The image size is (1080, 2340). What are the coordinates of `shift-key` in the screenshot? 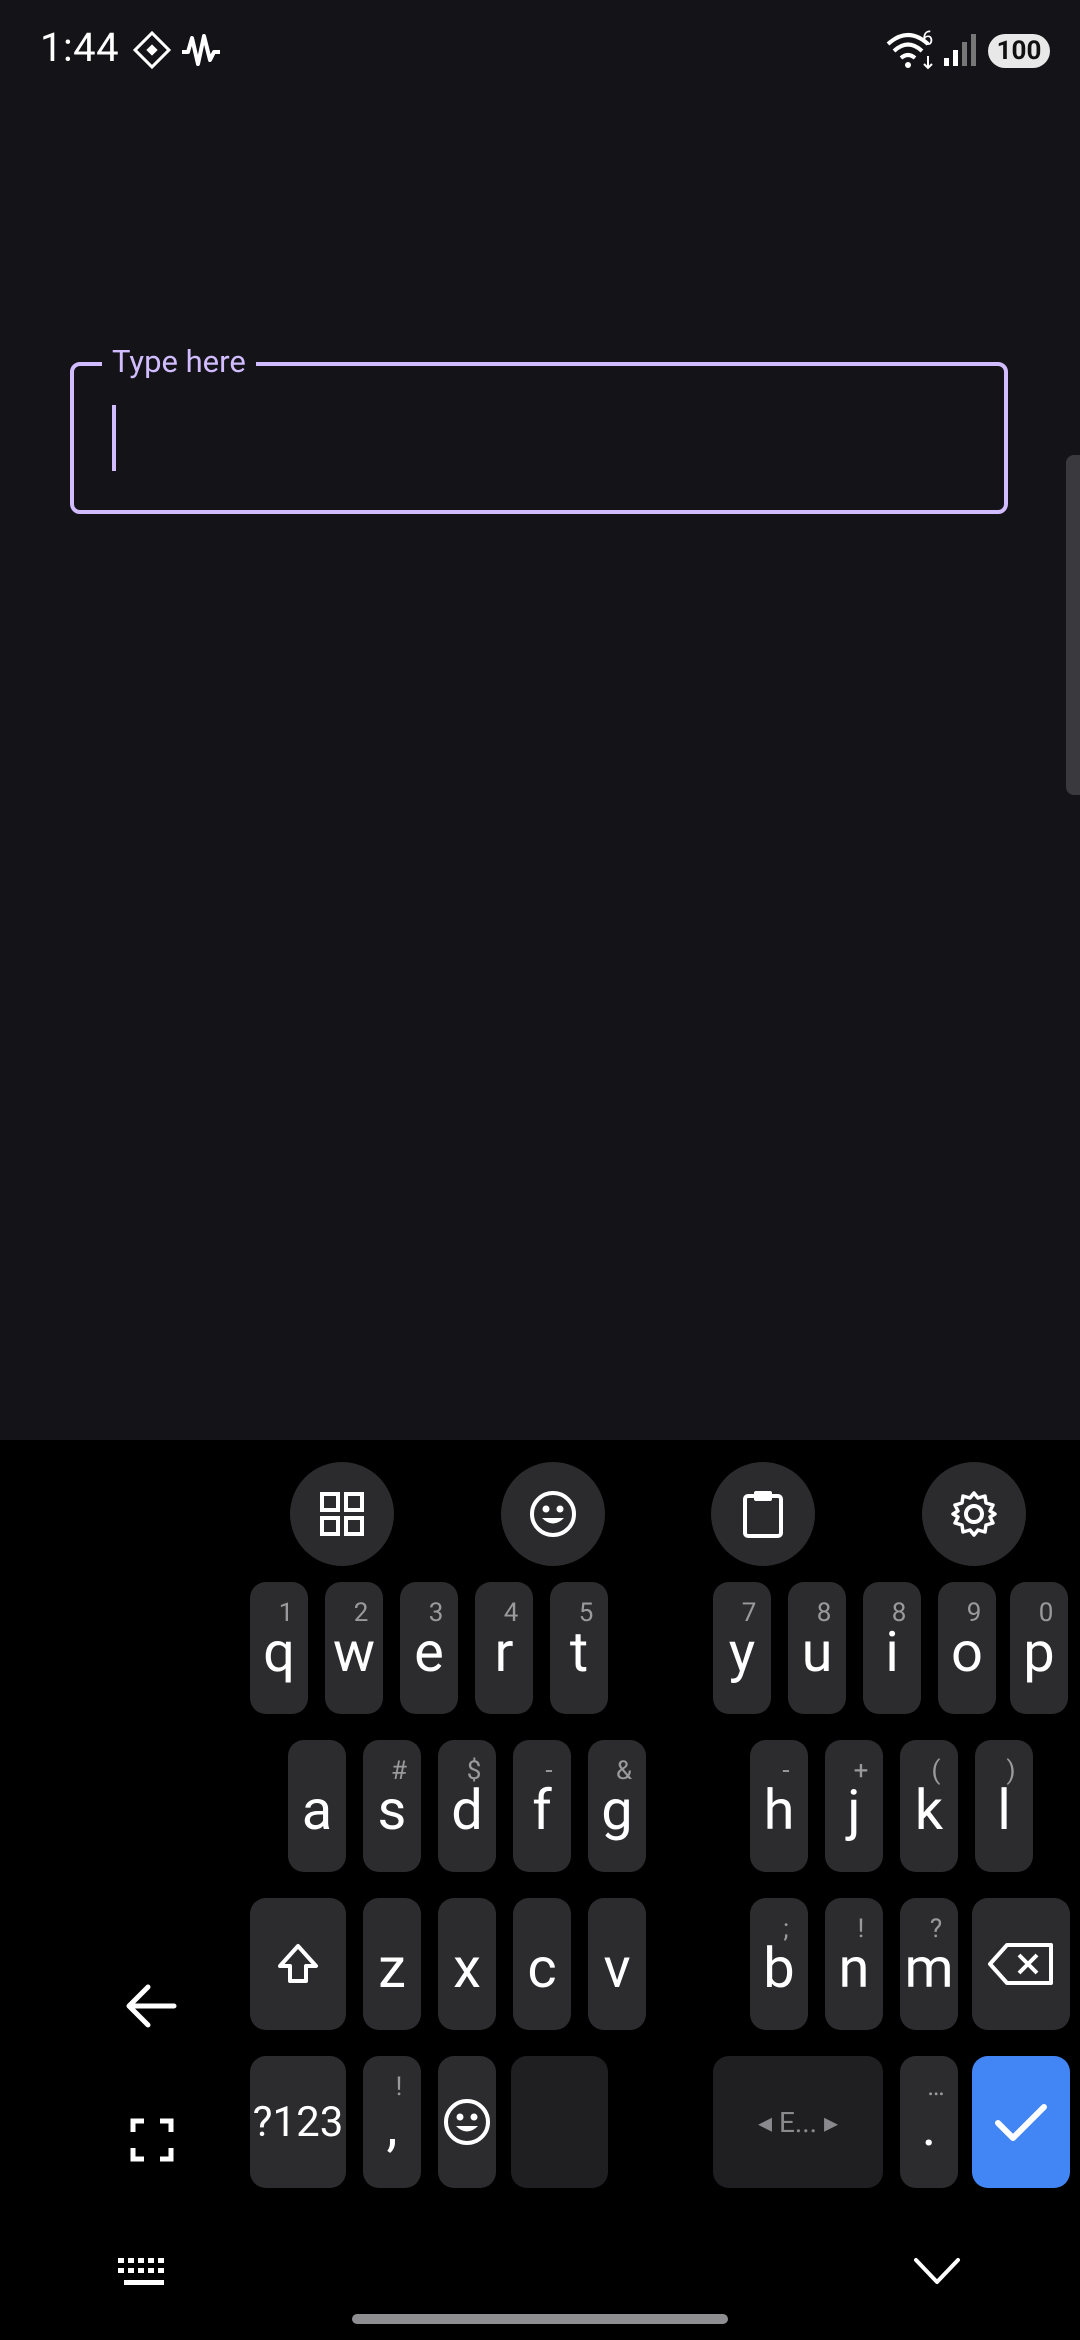 It's located at (298, 1964).